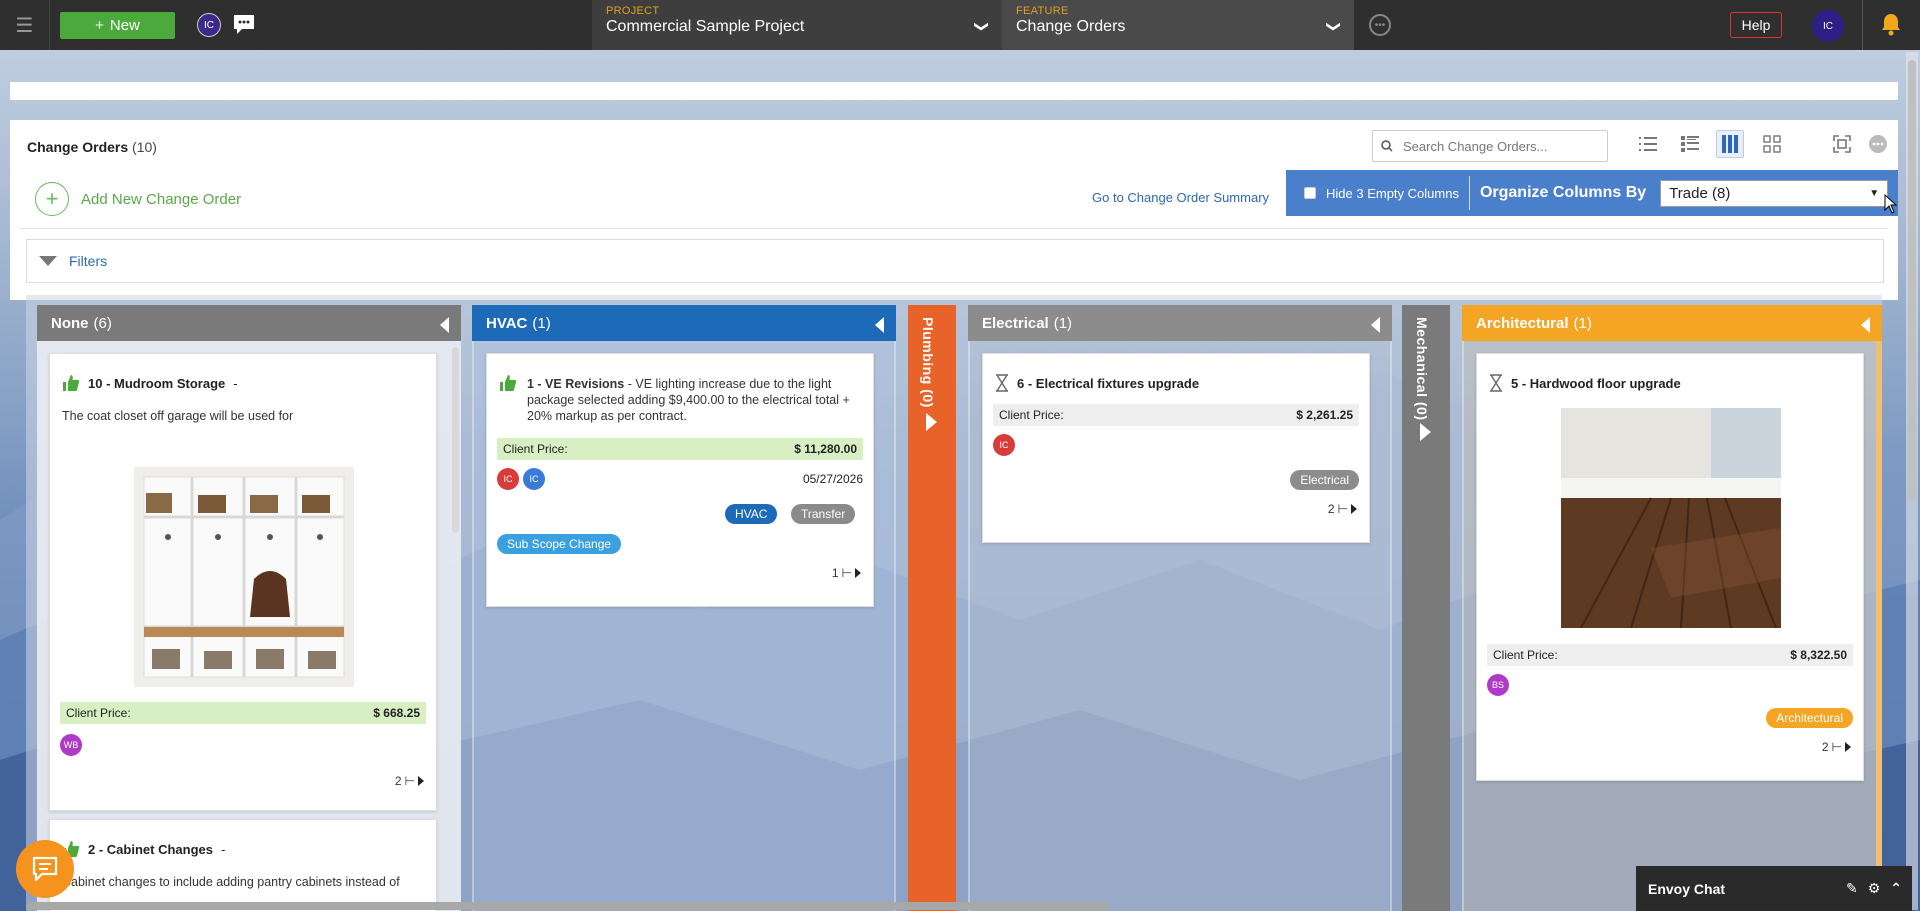  What do you see at coordinates (1891, 24) in the screenshot?
I see `bell-icon` at bounding box center [1891, 24].